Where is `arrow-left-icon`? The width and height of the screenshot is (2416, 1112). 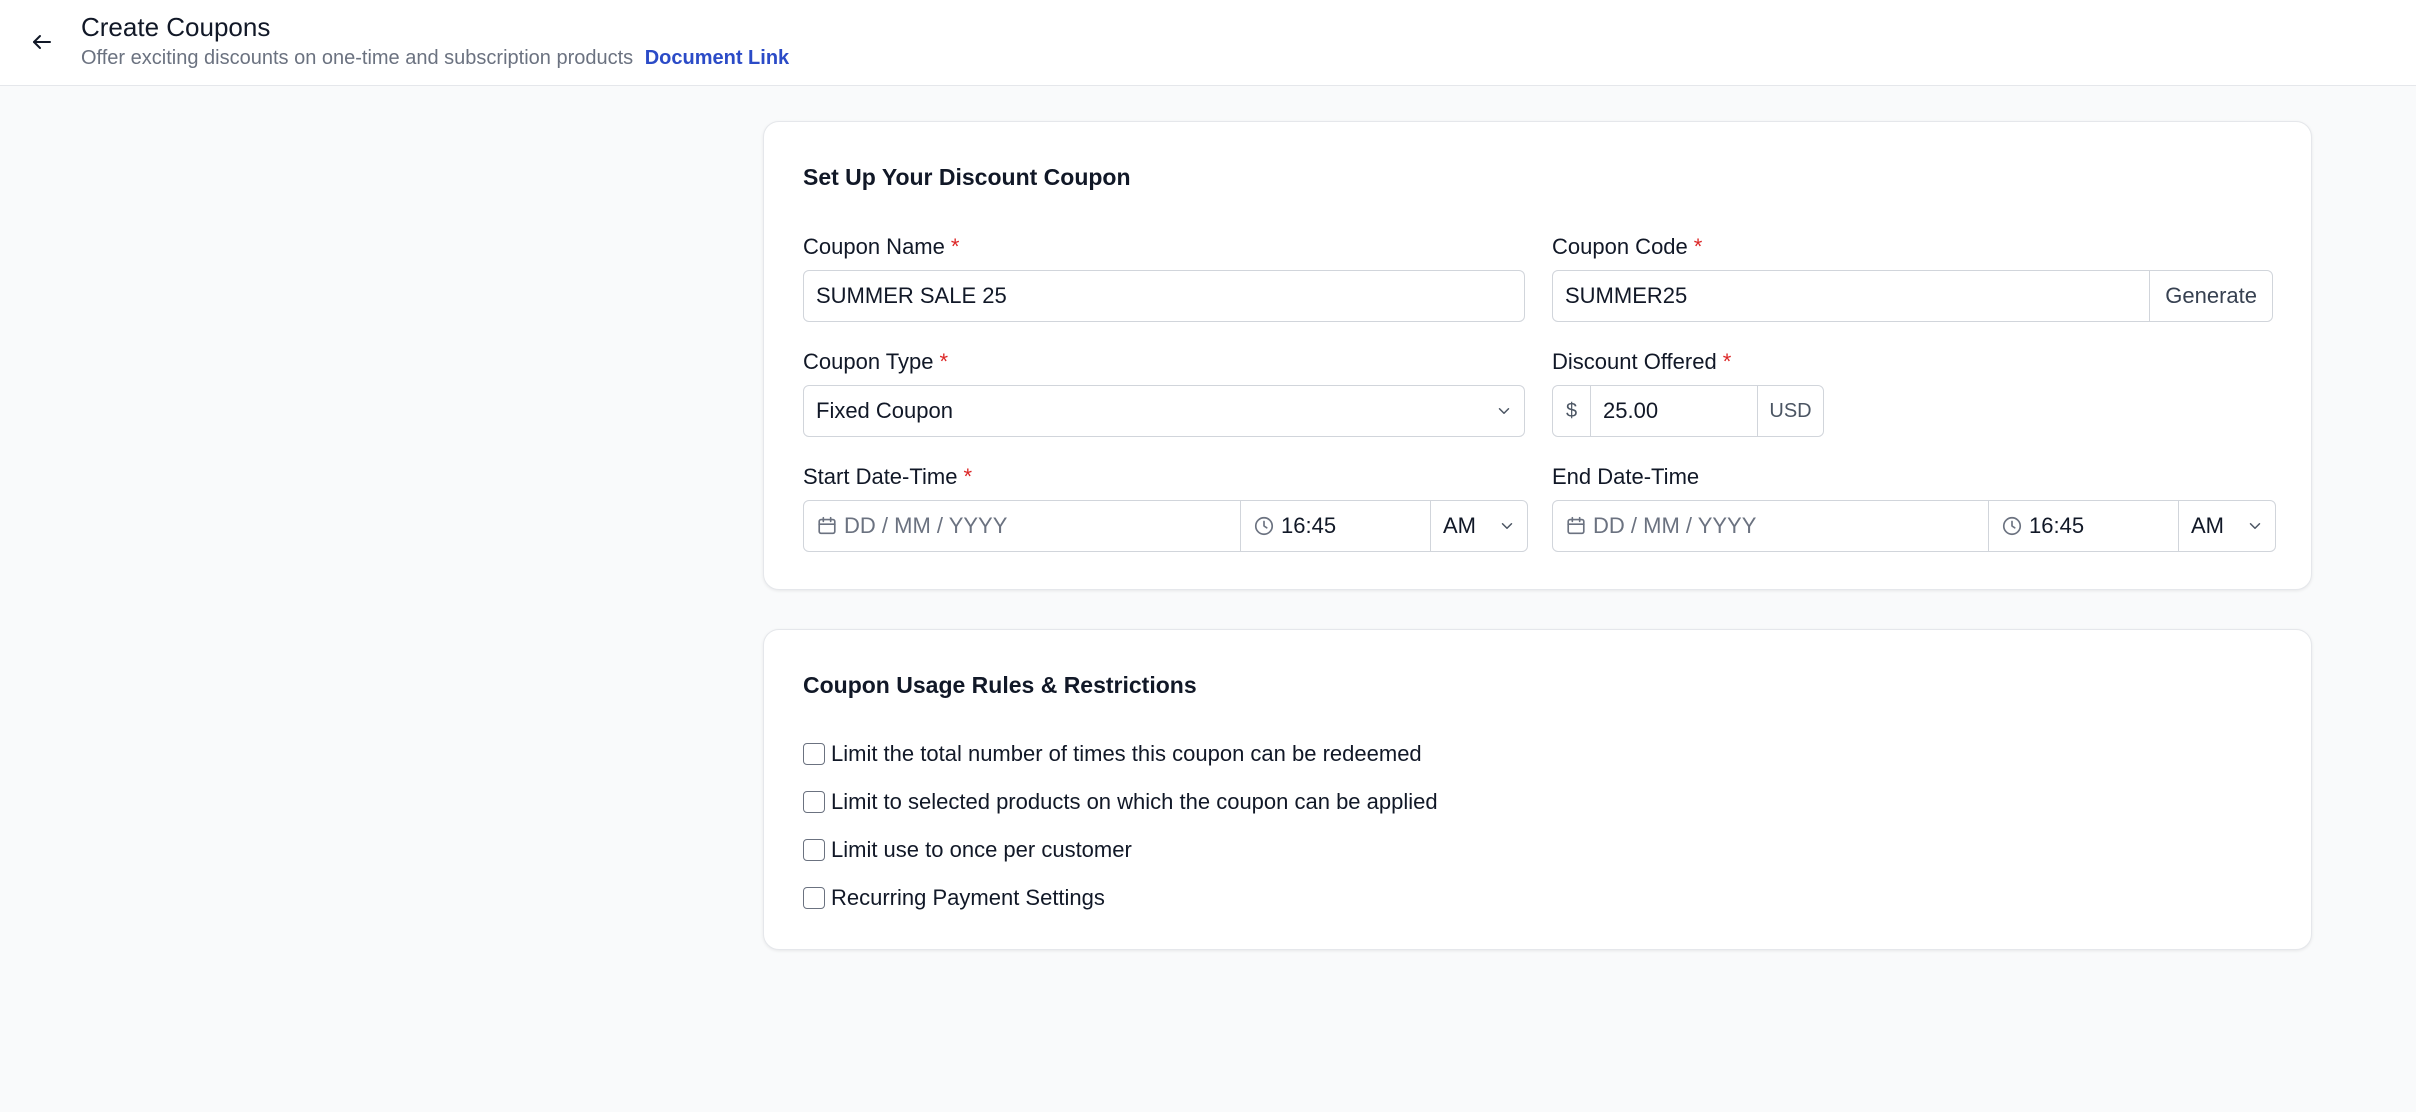
arrow-left-icon is located at coordinates (42, 42).